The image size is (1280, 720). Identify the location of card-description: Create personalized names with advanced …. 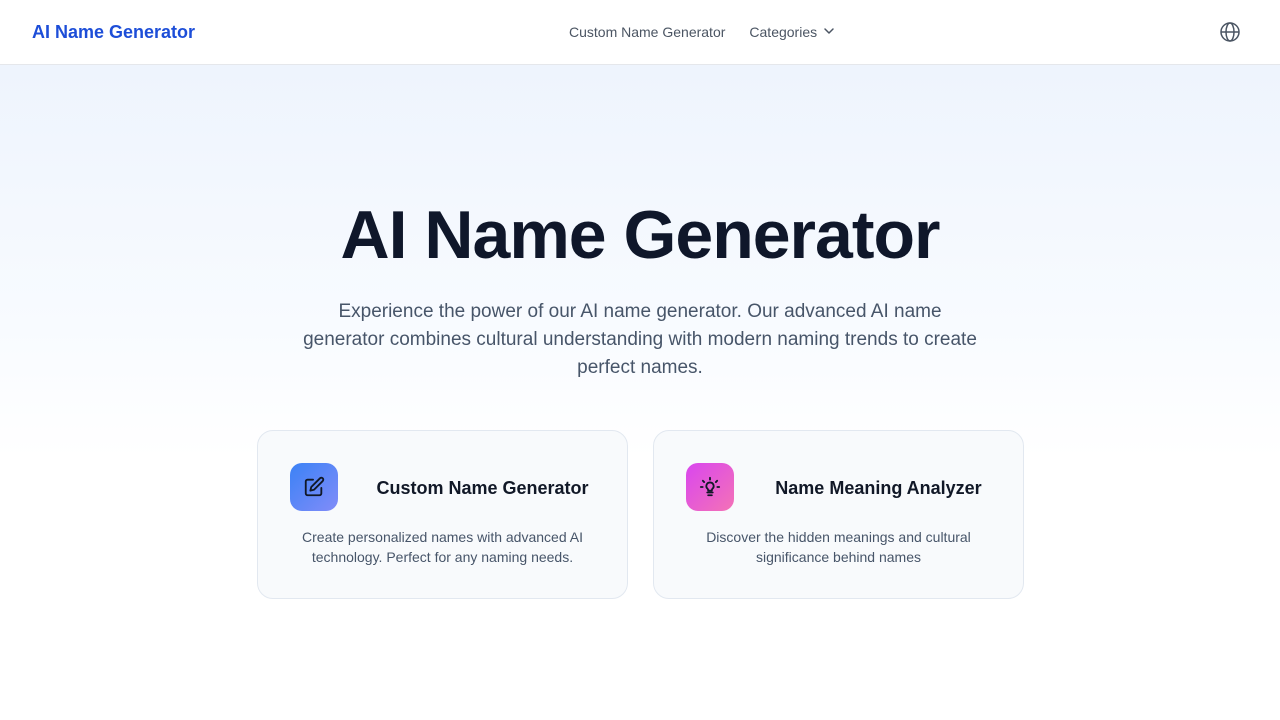
(442, 547).